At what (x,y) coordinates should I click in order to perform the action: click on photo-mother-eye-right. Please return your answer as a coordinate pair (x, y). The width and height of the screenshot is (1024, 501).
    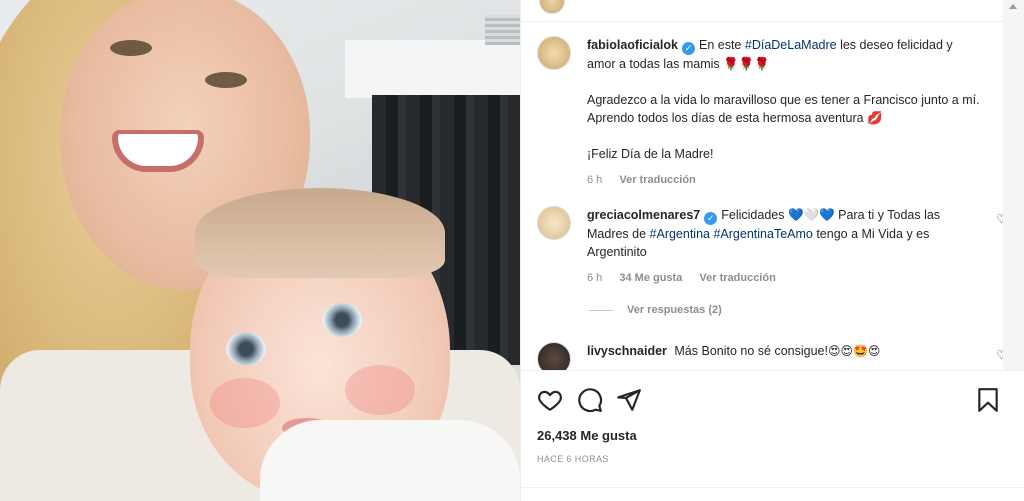
    Looking at the image, I should click on (226, 80).